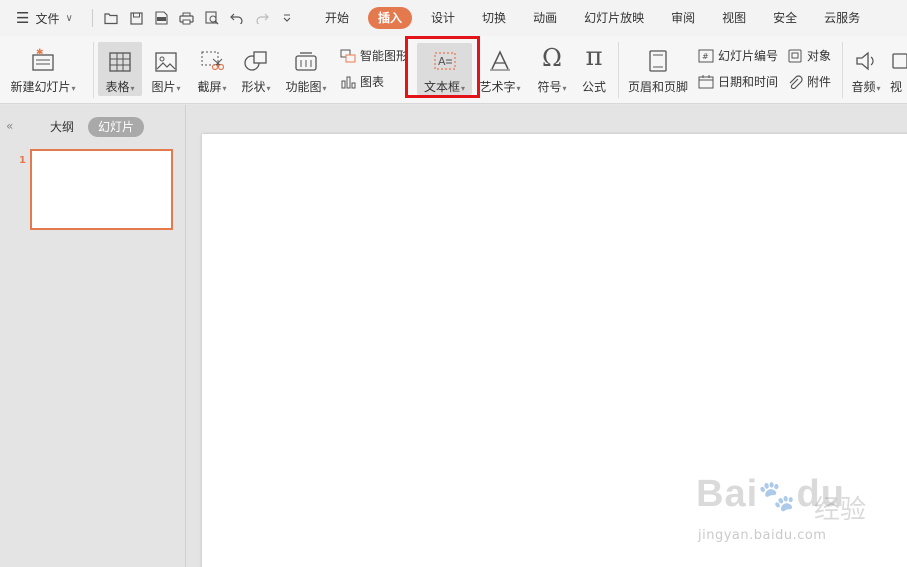 The image size is (907, 567). Describe the element at coordinates (384, 56) in the screenshot. I see `smartart-label: 智能图形` at that location.